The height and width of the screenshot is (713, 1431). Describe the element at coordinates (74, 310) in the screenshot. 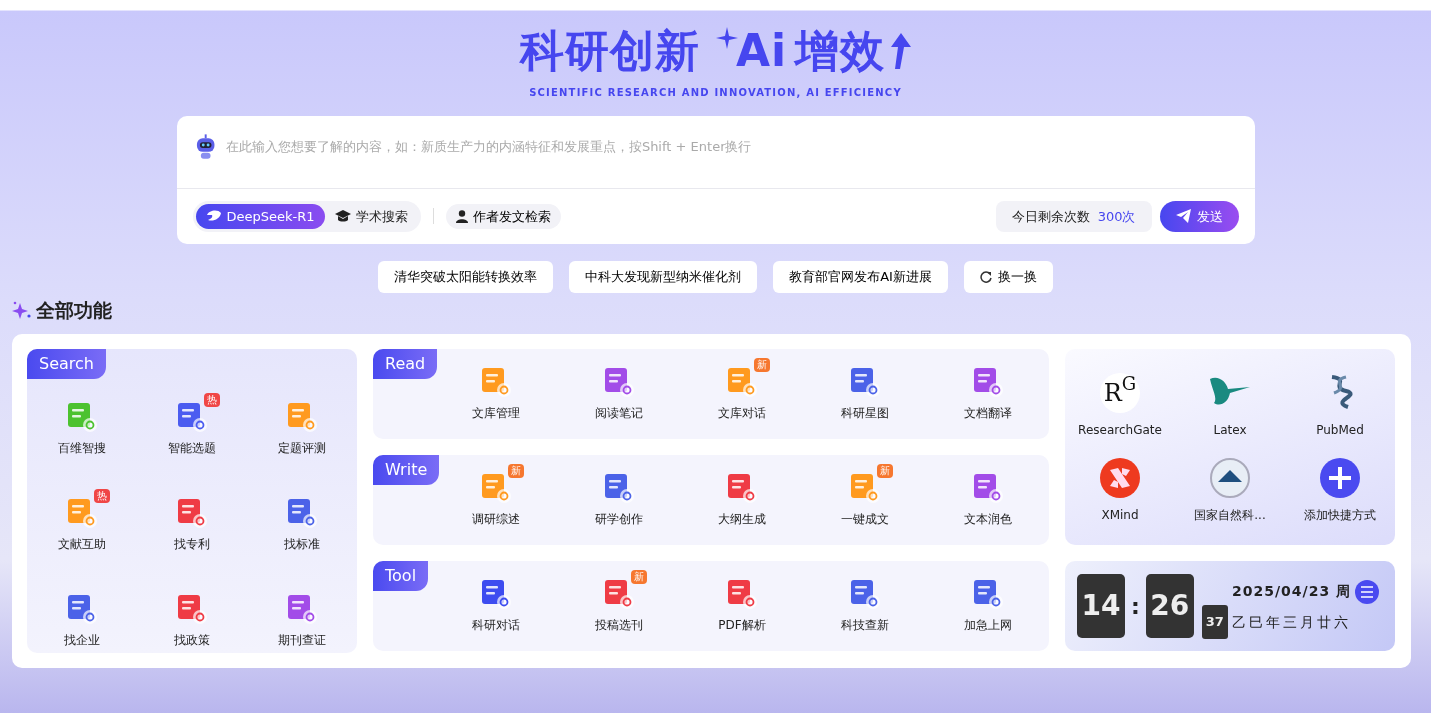

I see `section-title: 全部功能` at that location.